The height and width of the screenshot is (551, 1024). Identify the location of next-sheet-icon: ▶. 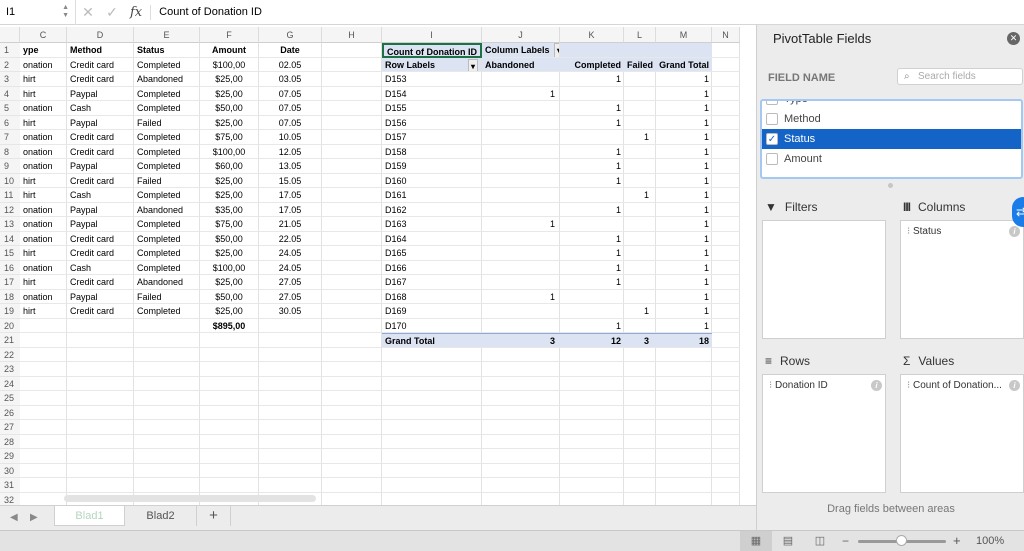
(34, 517).